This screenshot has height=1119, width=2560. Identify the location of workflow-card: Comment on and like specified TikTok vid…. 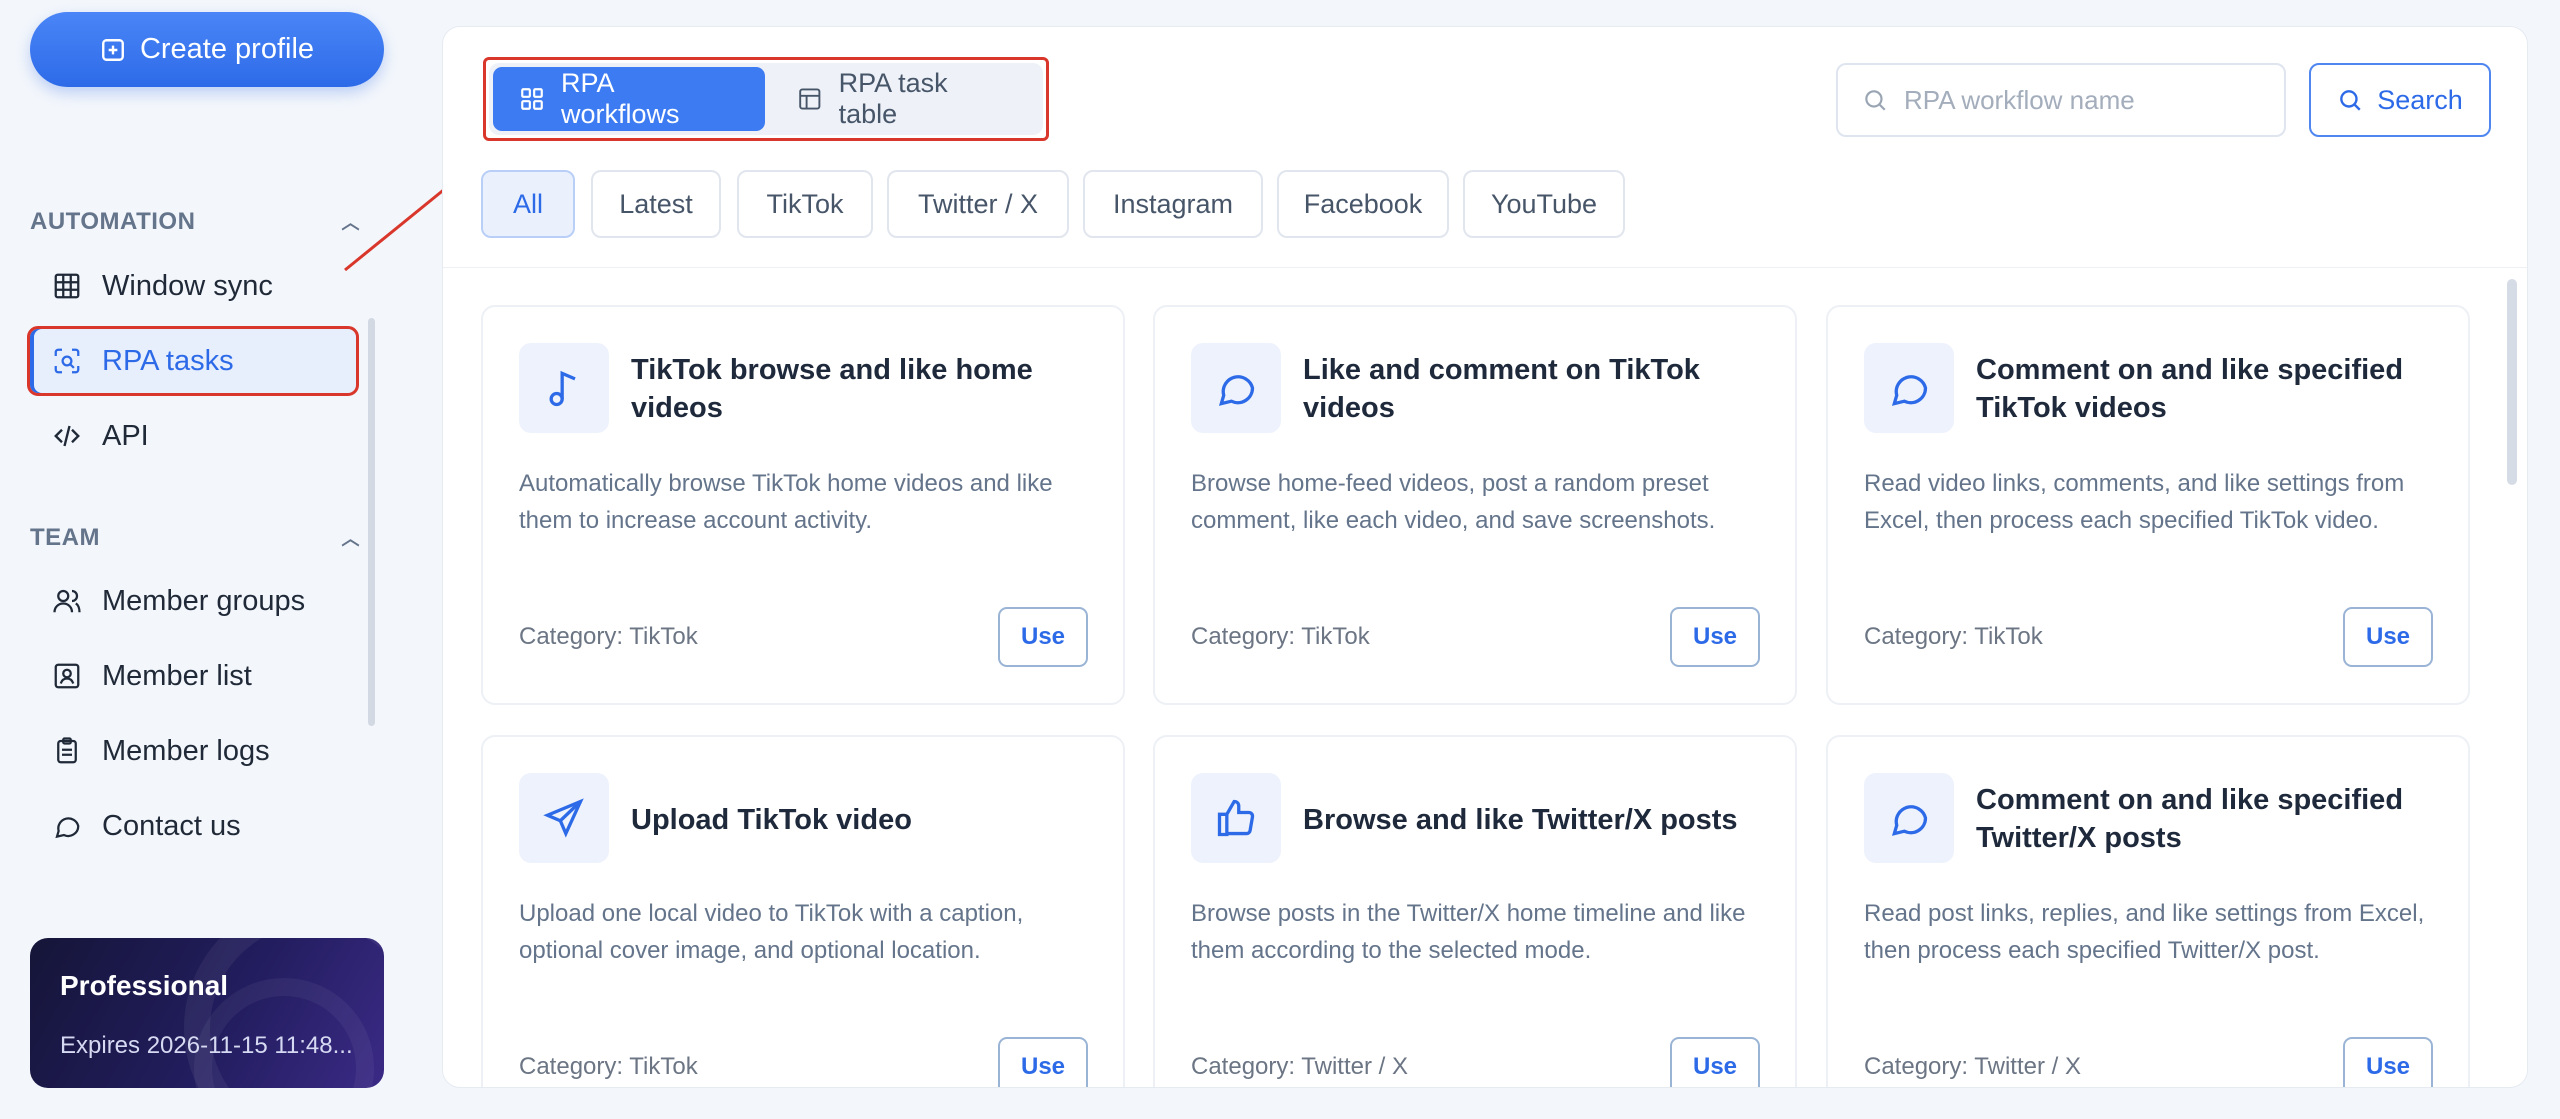
(2148, 505).